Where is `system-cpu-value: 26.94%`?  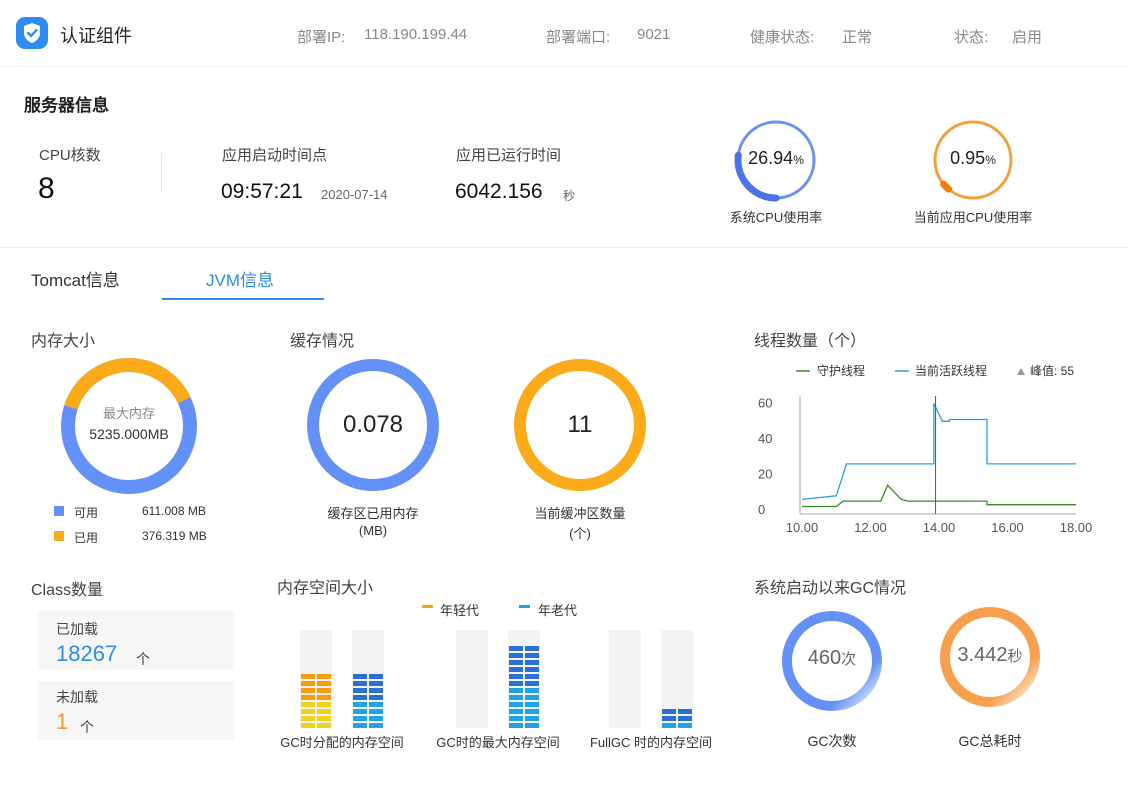 system-cpu-value: 26.94% is located at coordinates (776, 158).